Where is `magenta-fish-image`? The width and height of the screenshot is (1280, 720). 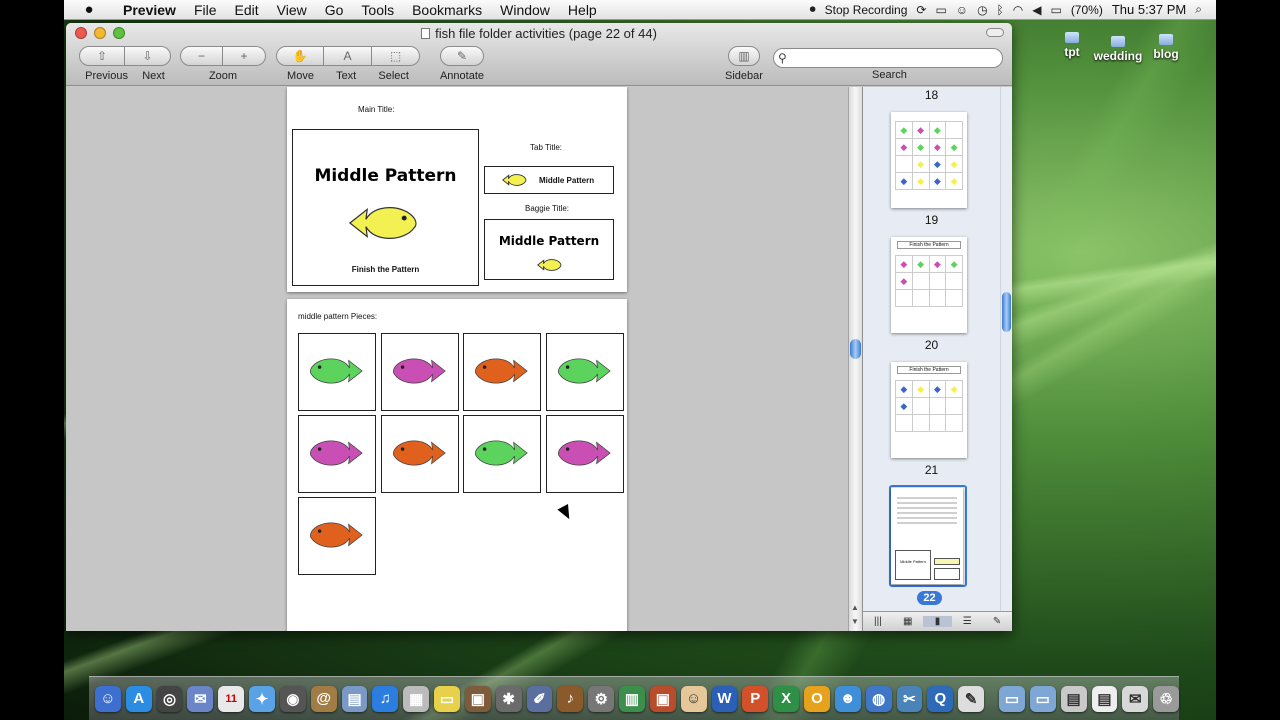 magenta-fish-image is located at coordinates (337, 454).